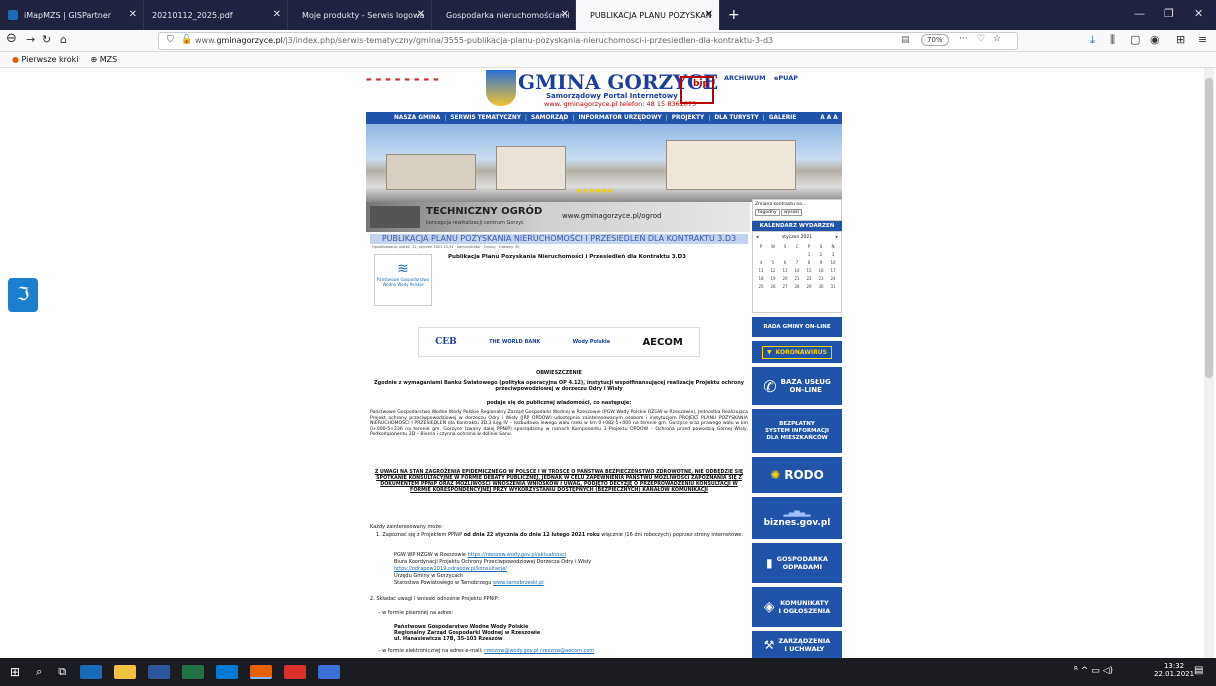 This screenshot has height=686, width=1216. Describe the element at coordinates (785, 262) in the screenshot. I see `calendar-day: 6` at that location.